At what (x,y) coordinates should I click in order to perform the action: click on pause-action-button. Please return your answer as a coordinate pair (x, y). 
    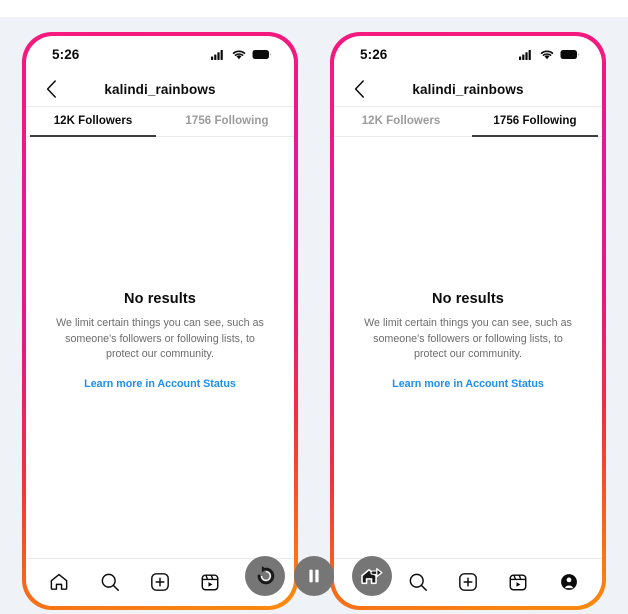
    Looking at the image, I should click on (314, 576).